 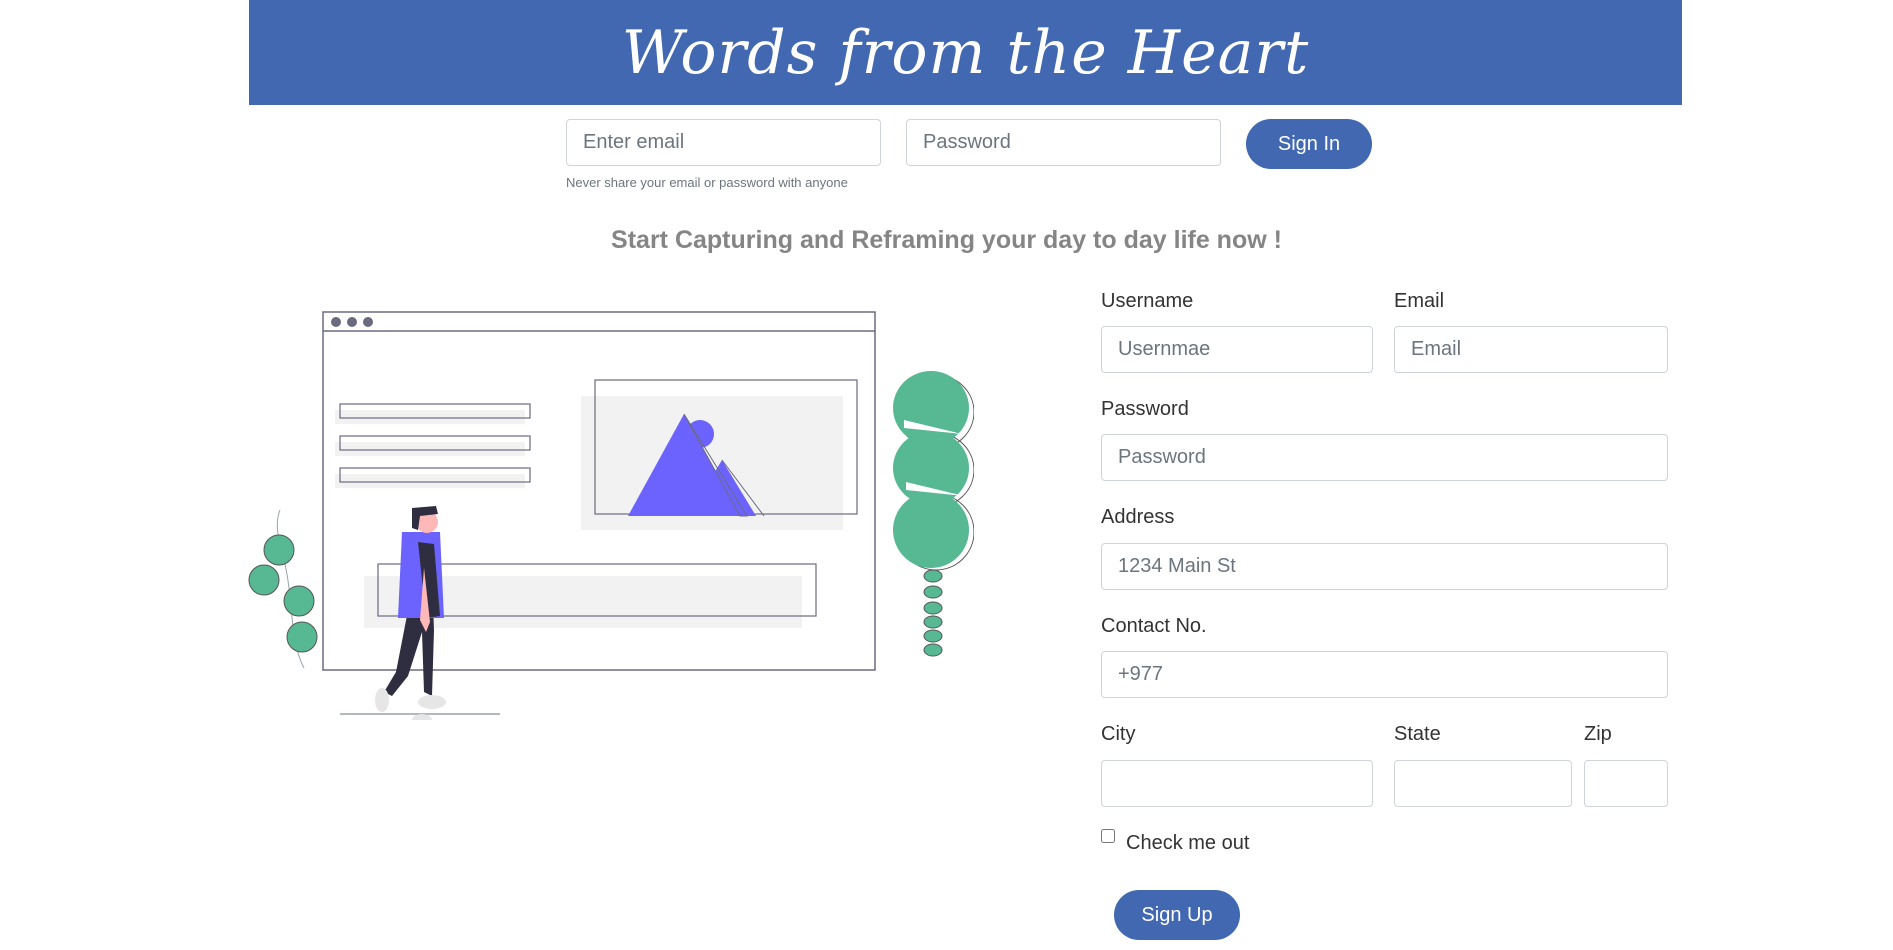 I want to click on zip-label: Zip, so click(x=1598, y=734).